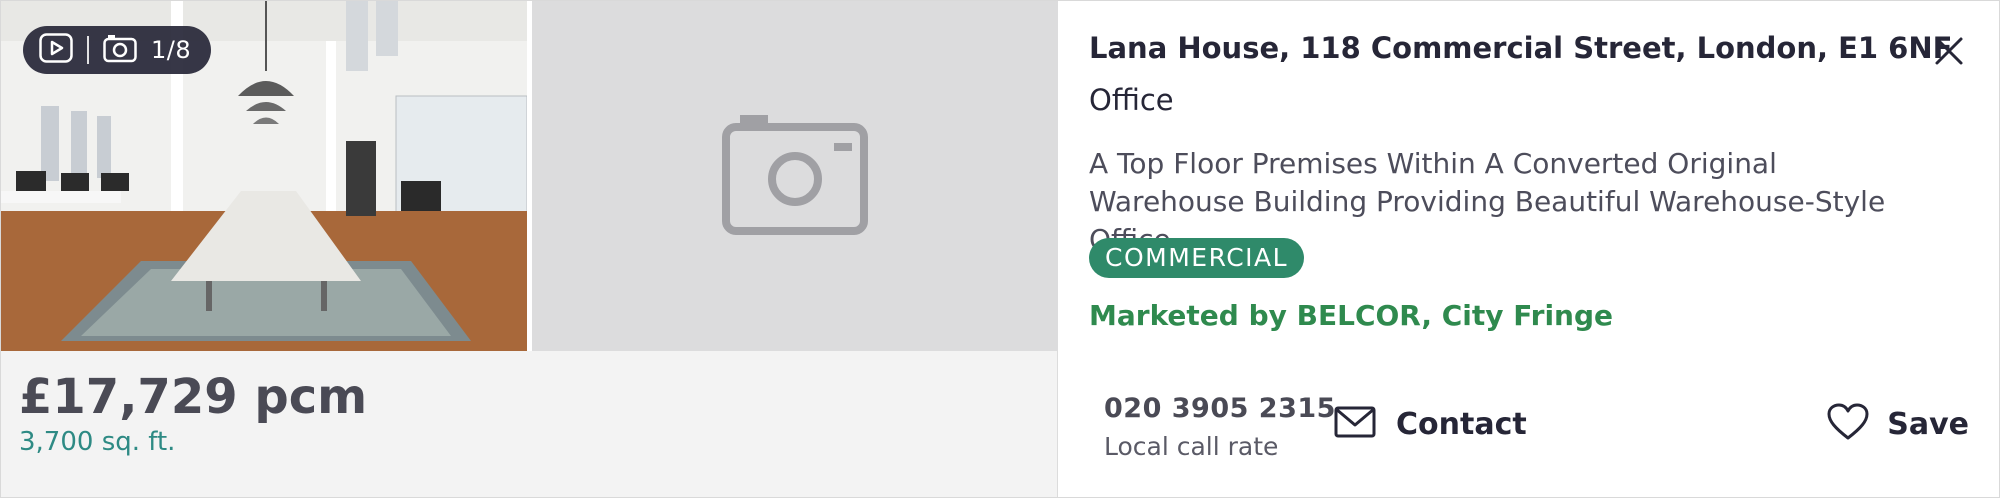  What do you see at coordinates (1848, 424) in the screenshot?
I see `heart-icon` at bounding box center [1848, 424].